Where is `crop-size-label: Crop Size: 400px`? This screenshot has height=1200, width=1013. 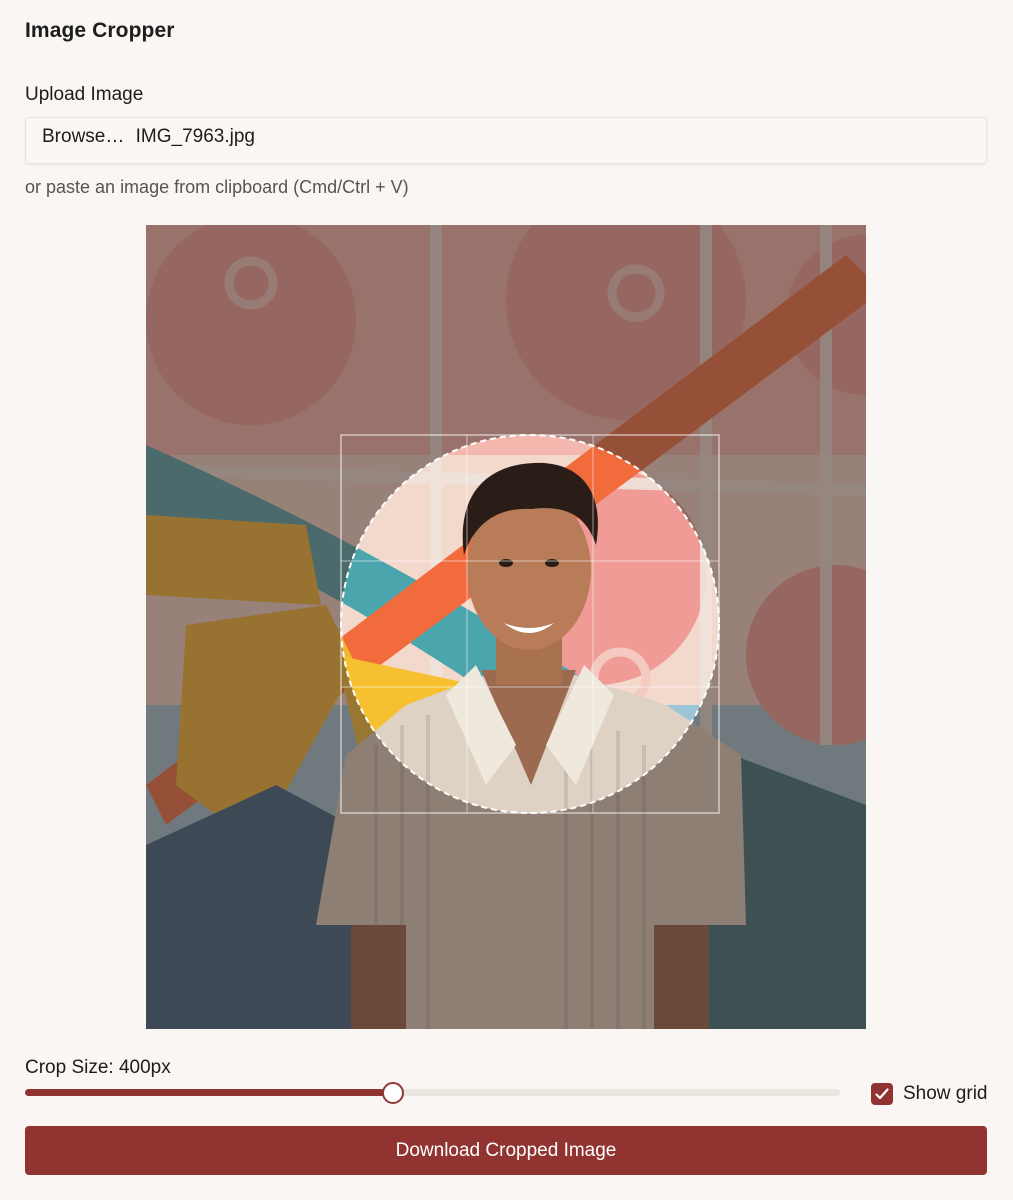
crop-size-label: Crop Size: 400px is located at coordinates (98, 1067).